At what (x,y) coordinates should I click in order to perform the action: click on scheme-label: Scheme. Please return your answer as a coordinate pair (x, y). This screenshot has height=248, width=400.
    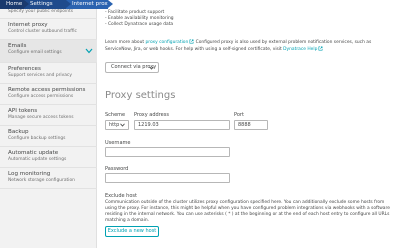
    Looking at the image, I should click on (115, 115).